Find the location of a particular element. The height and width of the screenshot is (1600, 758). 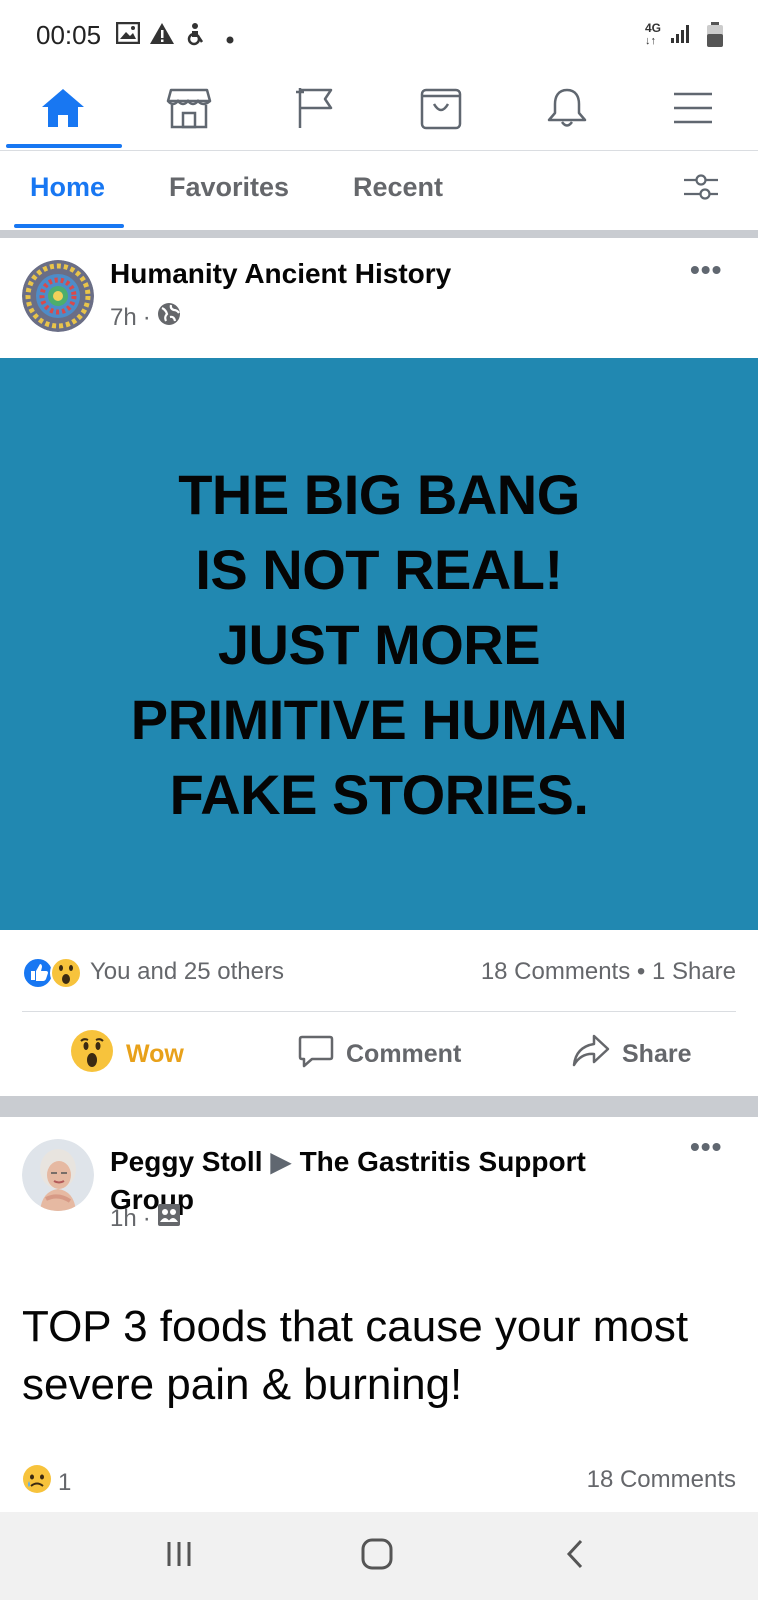

wow-button: Wow is located at coordinates (127, 1054).